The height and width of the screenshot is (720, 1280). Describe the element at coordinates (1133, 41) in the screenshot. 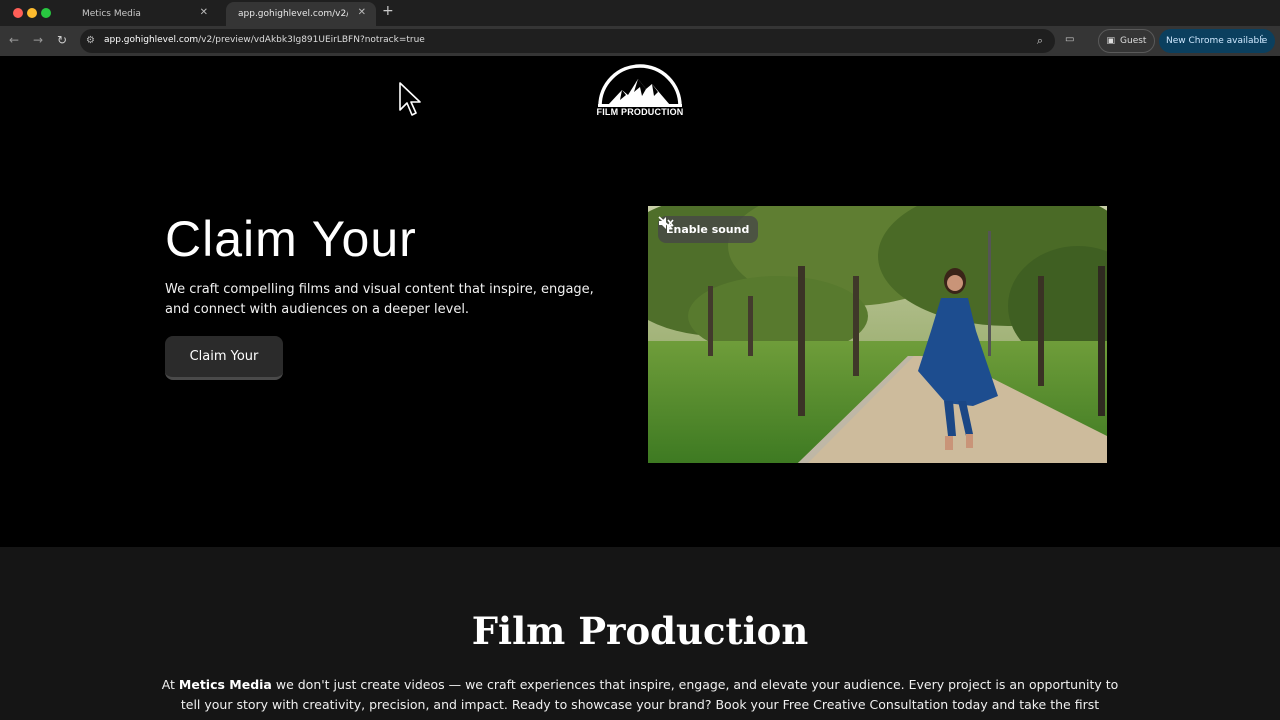

I see `profile-label: Guest` at that location.